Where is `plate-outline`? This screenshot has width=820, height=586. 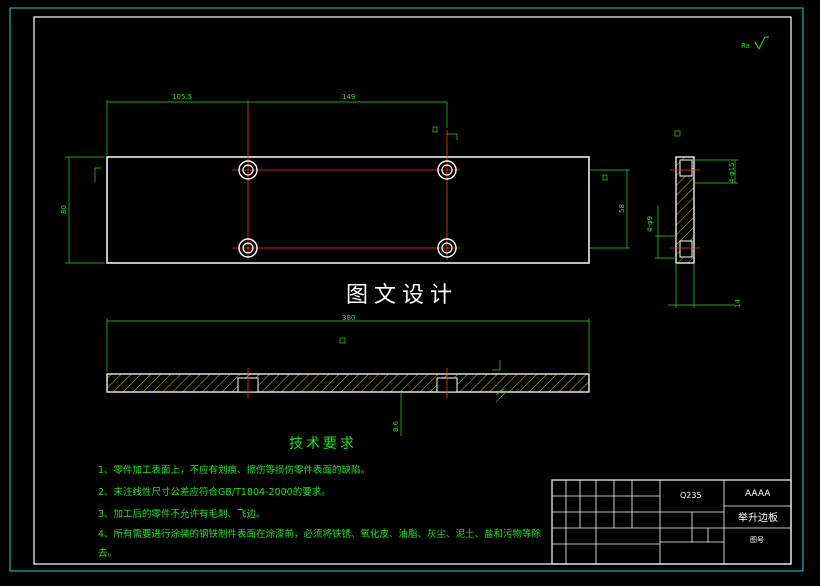
plate-outline is located at coordinates (348, 210).